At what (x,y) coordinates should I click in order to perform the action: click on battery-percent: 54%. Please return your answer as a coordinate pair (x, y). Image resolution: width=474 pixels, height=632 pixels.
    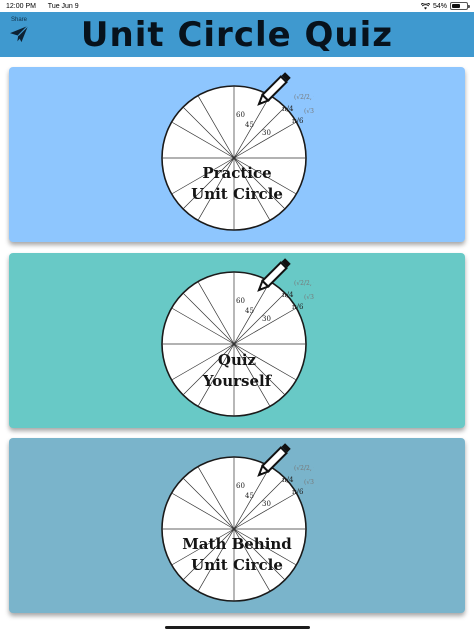
    Looking at the image, I should click on (439, 6).